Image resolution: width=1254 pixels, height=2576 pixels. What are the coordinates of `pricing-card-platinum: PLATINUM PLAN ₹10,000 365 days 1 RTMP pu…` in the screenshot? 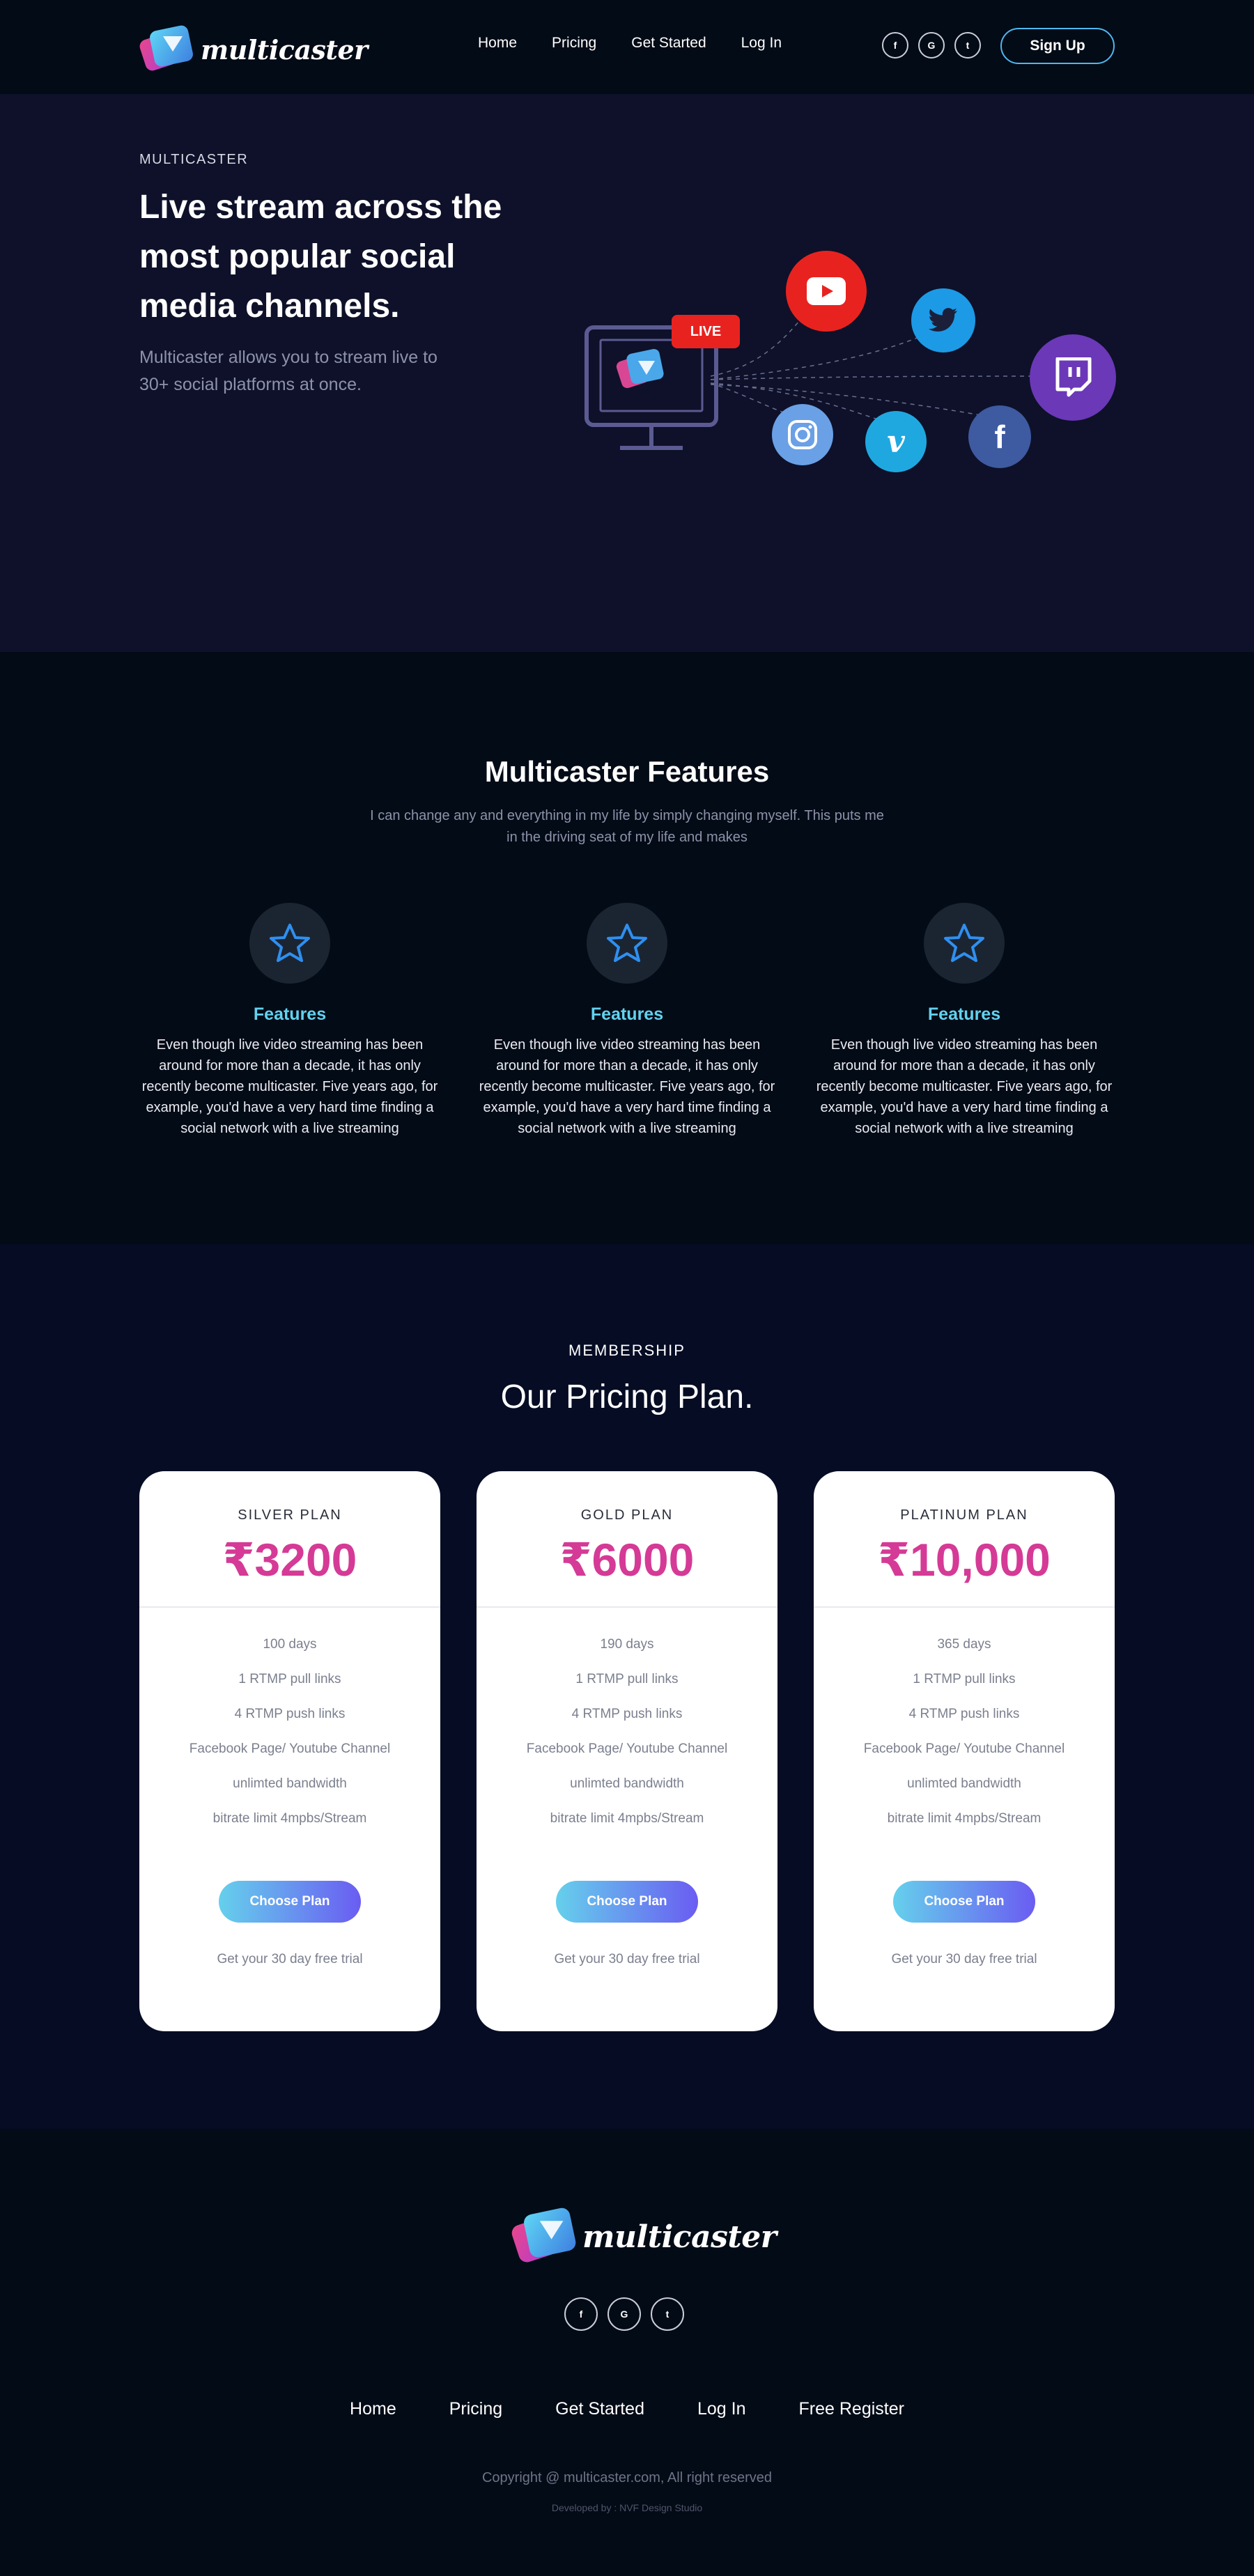 It's located at (964, 1751).